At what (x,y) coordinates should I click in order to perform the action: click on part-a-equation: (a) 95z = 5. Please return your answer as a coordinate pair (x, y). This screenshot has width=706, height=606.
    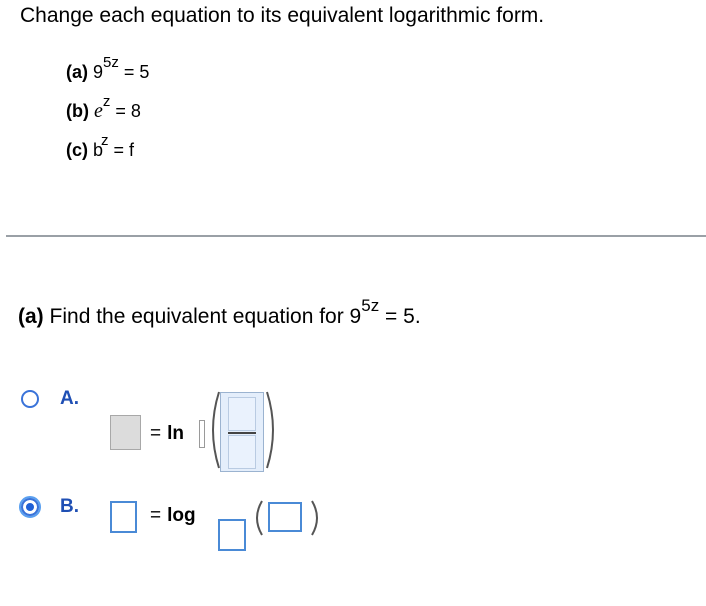
    Looking at the image, I should click on (108, 72).